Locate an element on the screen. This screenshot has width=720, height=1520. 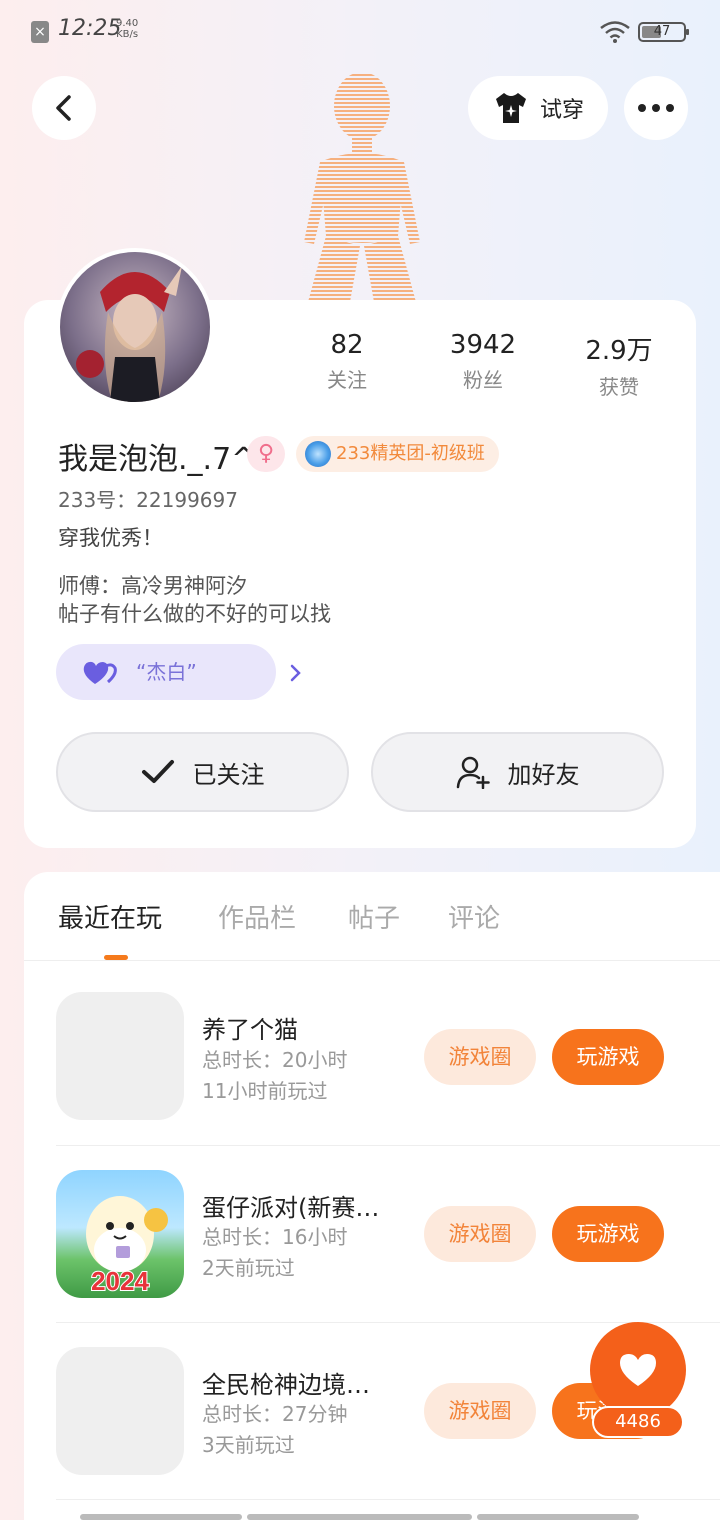
club-badge-label: 233精英团-初级班 is located at coordinates (410, 453).